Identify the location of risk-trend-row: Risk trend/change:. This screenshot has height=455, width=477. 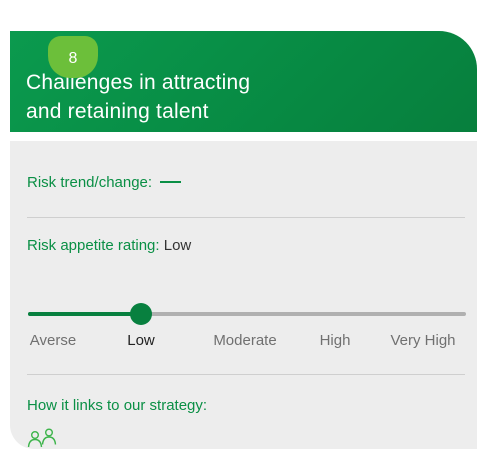
(104, 182).